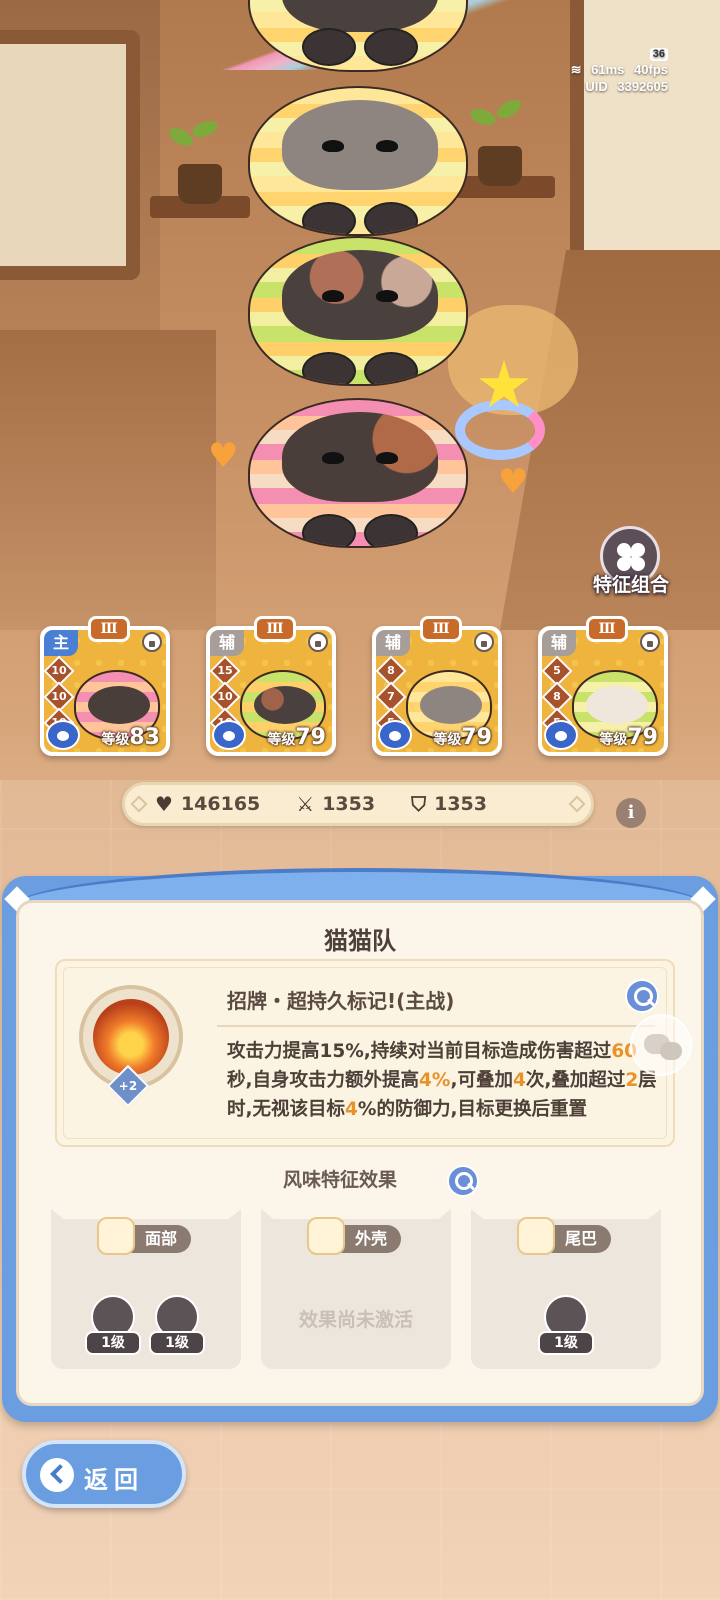 The height and width of the screenshot is (1600, 720). I want to click on ping-value: 61ms, so click(608, 69).